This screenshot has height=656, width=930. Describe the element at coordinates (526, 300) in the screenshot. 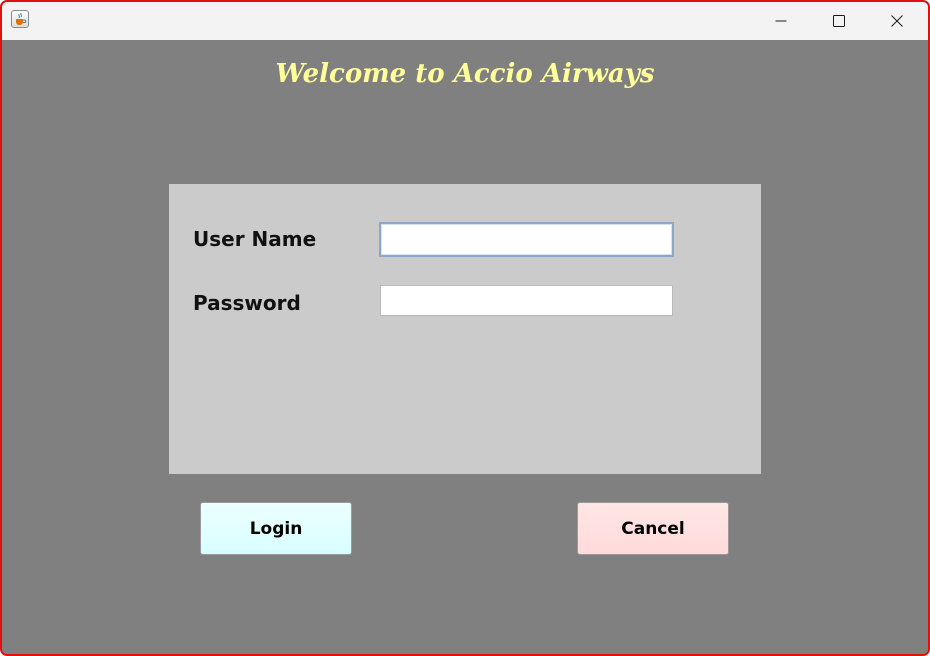

I see `password-field` at that location.